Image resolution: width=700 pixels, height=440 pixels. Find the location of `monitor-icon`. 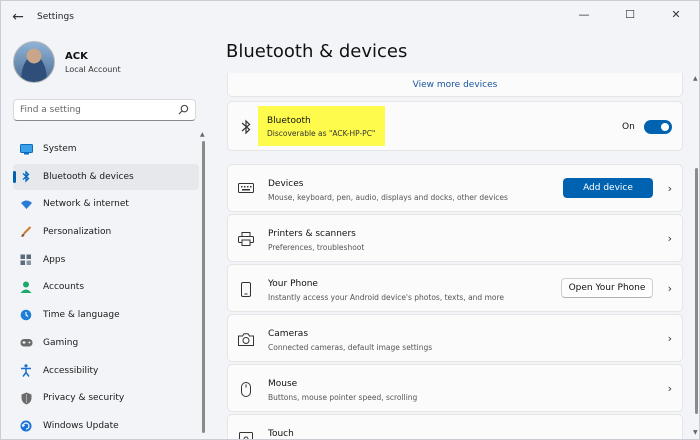

monitor-icon is located at coordinates (26, 149).